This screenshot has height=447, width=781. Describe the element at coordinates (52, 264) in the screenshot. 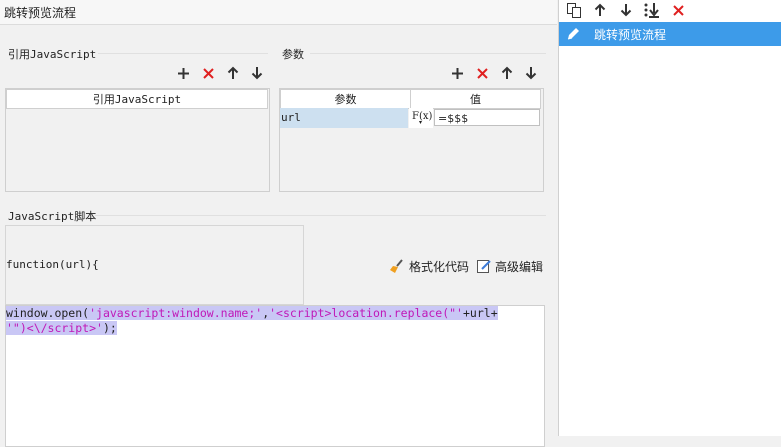

I see `function-signature: function(url){` at that location.